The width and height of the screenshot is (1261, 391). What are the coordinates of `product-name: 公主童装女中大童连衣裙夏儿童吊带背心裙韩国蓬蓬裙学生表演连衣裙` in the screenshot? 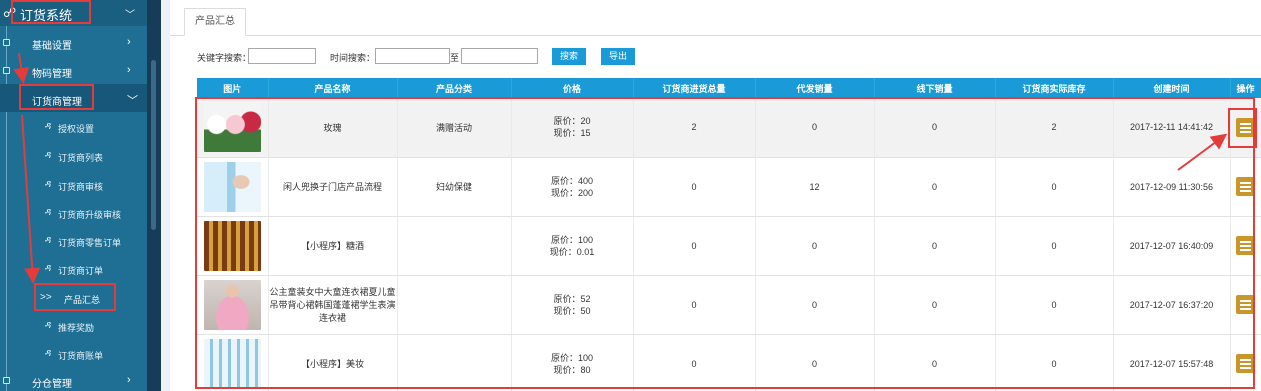 It's located at (333, 305).